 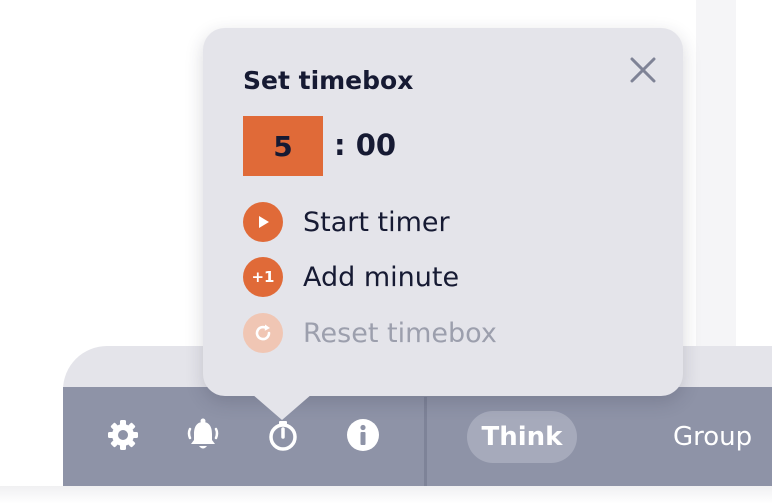 What do you see at coordinates (425, 441) in the screenshot?
I see `toolbar-divider` at bounding box center [425, 441].